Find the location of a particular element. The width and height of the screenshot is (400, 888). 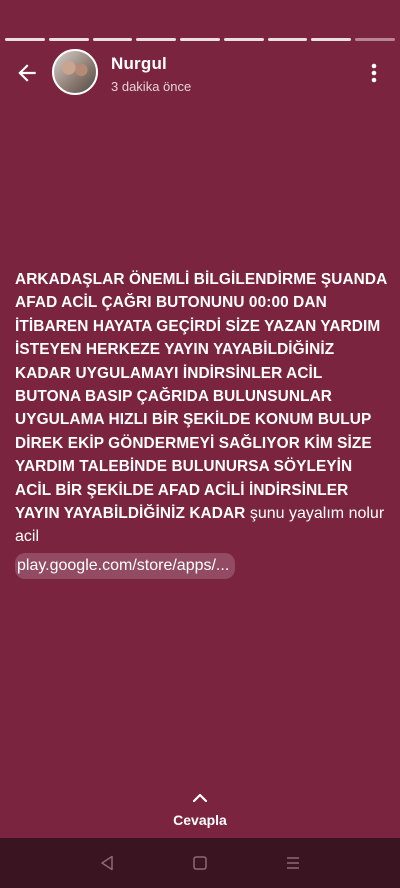

nav-home-icon is located at coordinates (200, 863).